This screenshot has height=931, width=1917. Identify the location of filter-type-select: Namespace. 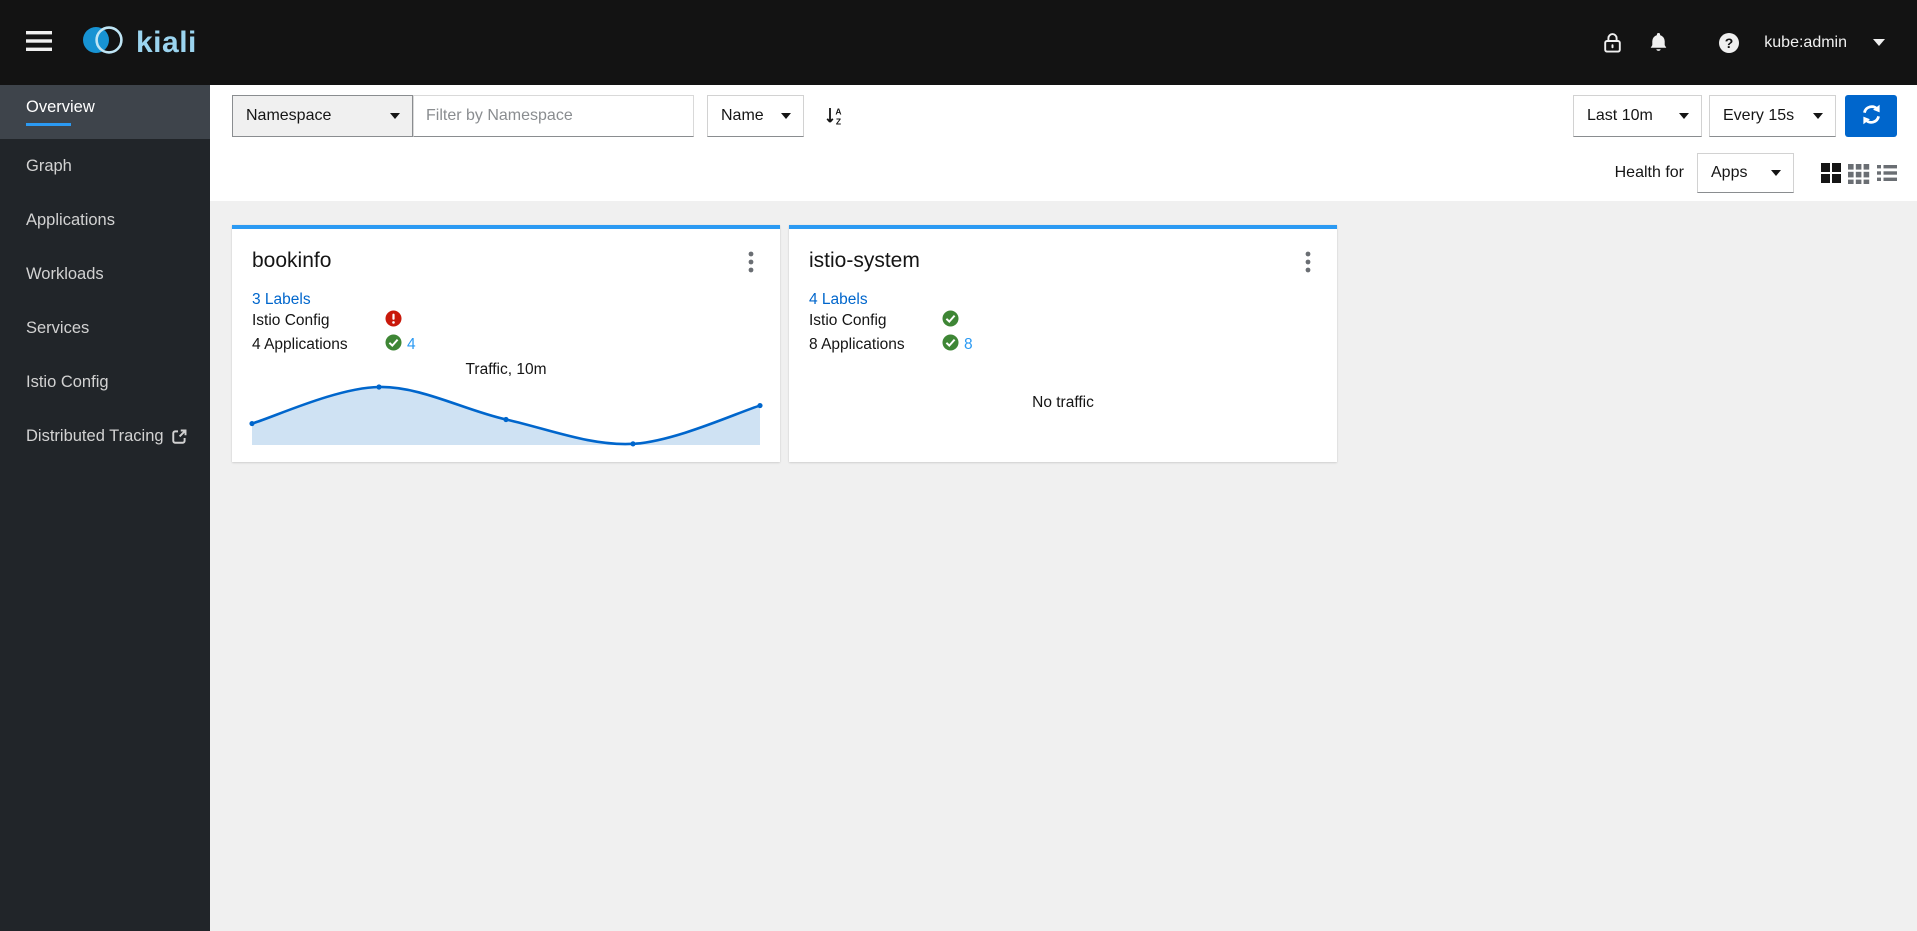
(322, 116).